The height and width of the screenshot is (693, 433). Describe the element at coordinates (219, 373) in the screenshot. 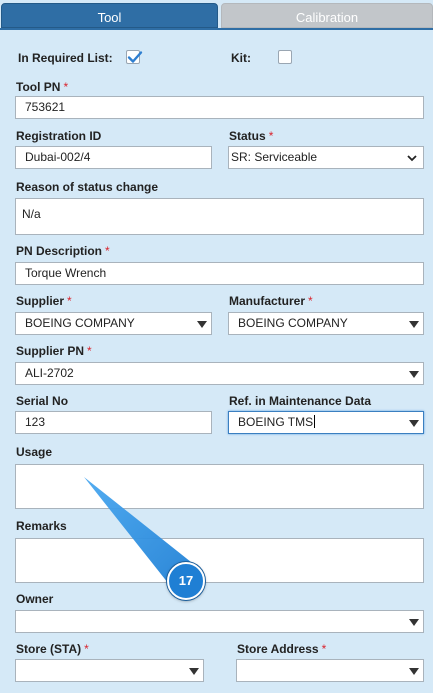

I see `supplier-pn-select: ALI-2702` at that location.